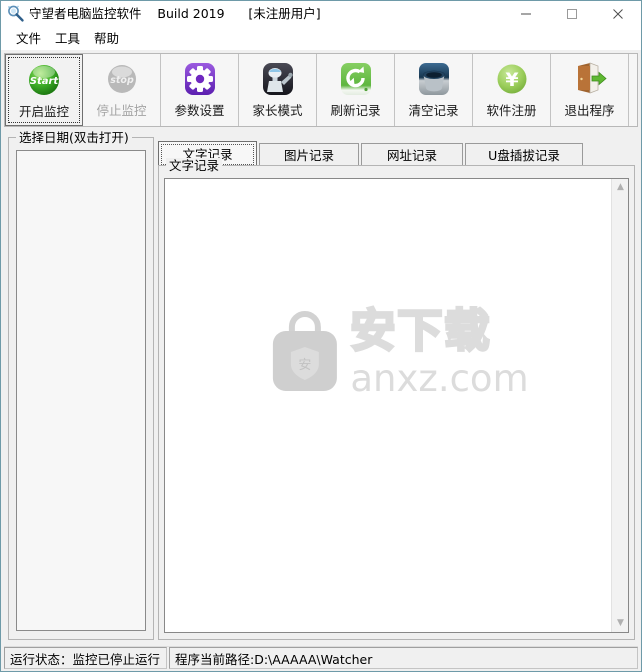 Image resolution: width=642 pixels, height=672 pixels. I want to click on close-button, so click(618, 14).